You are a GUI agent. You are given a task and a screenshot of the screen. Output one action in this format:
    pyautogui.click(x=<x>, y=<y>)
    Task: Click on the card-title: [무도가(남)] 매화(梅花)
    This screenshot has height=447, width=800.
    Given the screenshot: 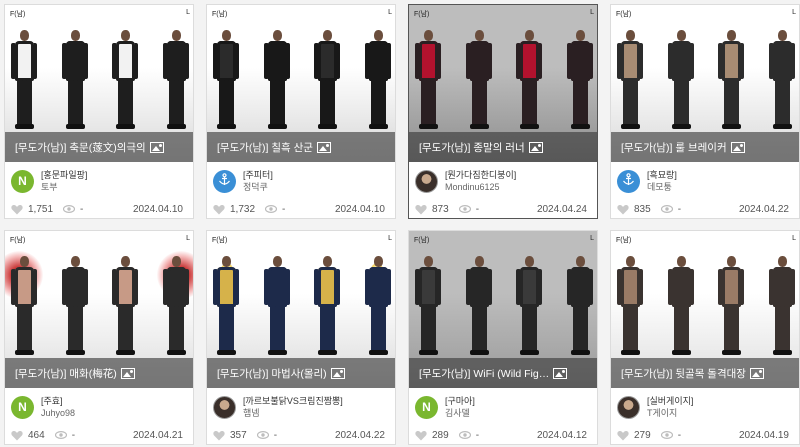 What is the action you would take?
    pyautogui.click(x=66, y=373)
    